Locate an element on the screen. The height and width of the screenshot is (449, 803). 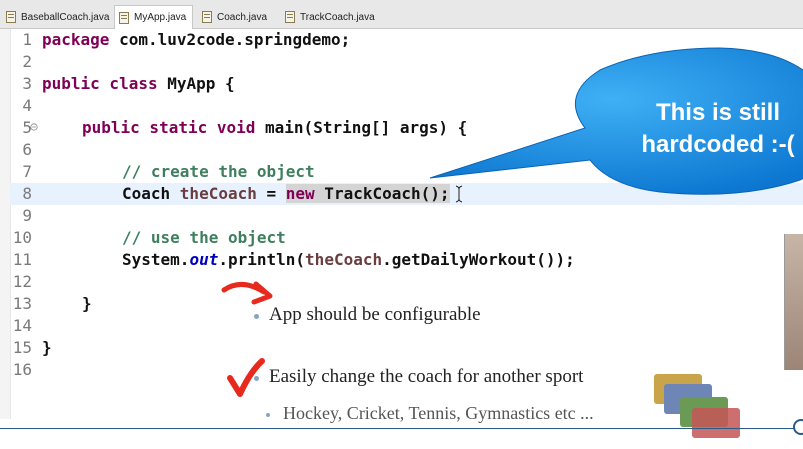
code-text: main(String[] args) { is located at coordinates (361, 127).